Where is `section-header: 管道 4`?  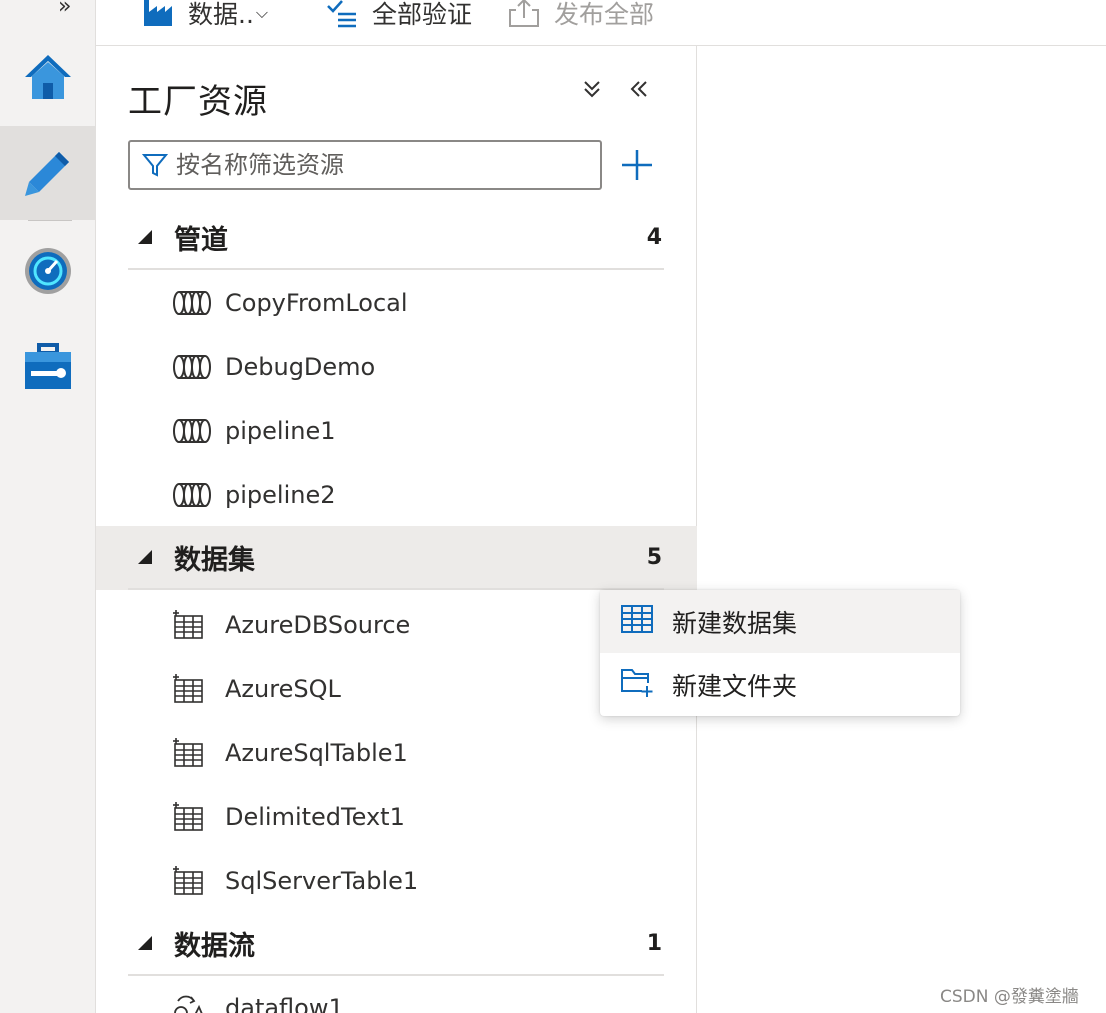
section-header: 管道 4 is located at coordinates (396, 238).